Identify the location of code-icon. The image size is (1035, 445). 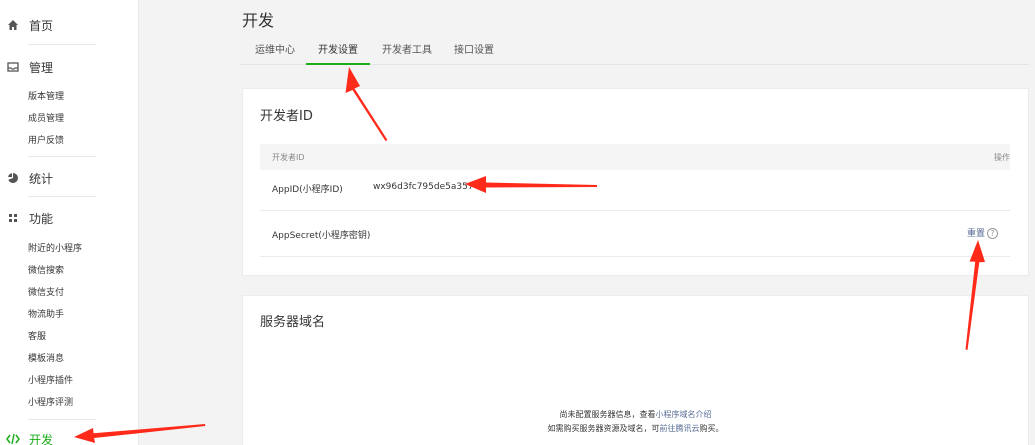
(13, 438).